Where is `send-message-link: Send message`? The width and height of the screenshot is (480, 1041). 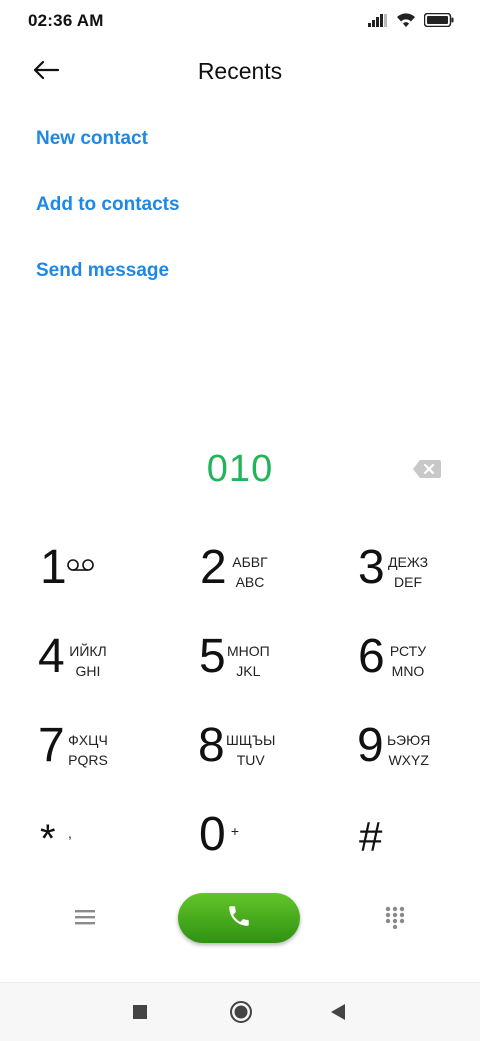
send-message-link: Send message is located at coordinates (102, 271).